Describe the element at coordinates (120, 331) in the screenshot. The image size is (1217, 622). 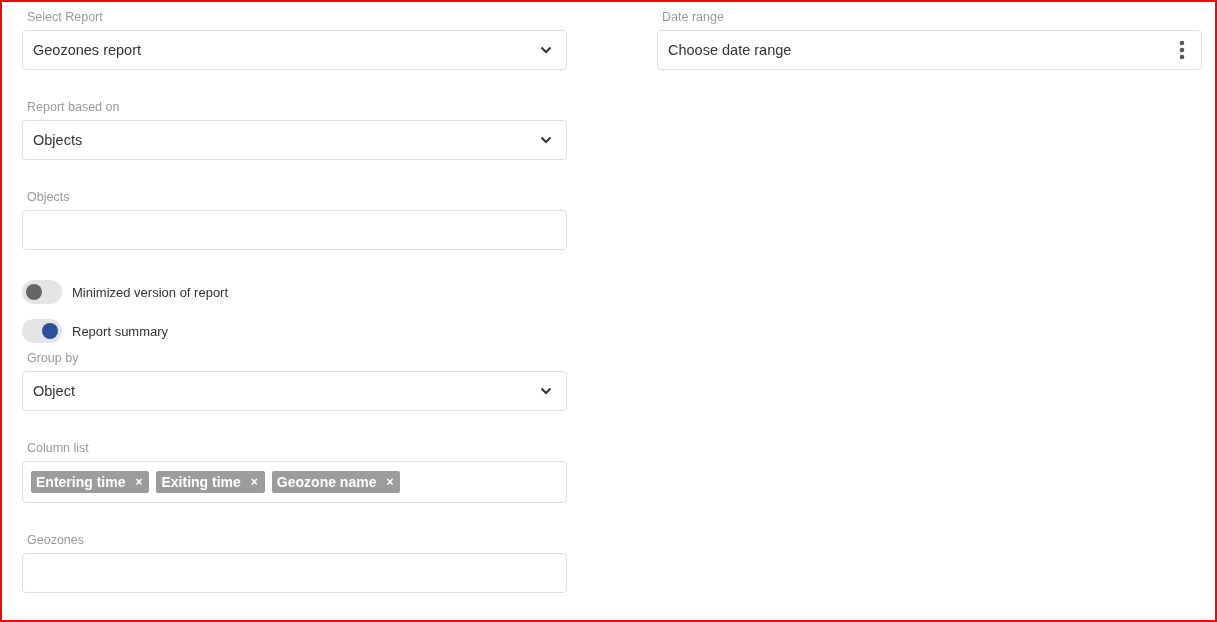
I see `toggle-label: Report summary` at that location.